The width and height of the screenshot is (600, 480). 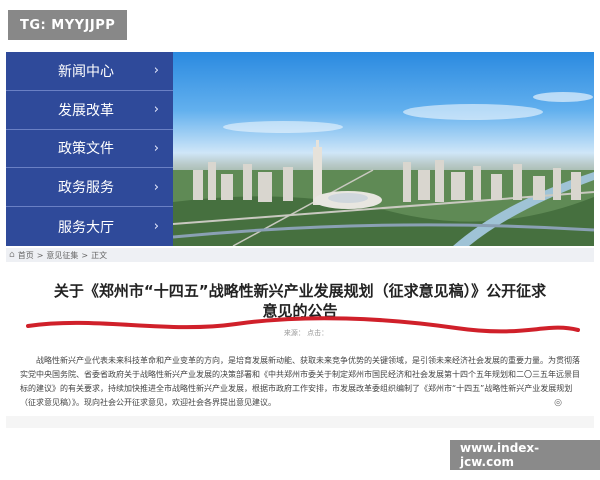 I want to click on sidebar-item-label: 政策文件, so click(x=86, y=149).